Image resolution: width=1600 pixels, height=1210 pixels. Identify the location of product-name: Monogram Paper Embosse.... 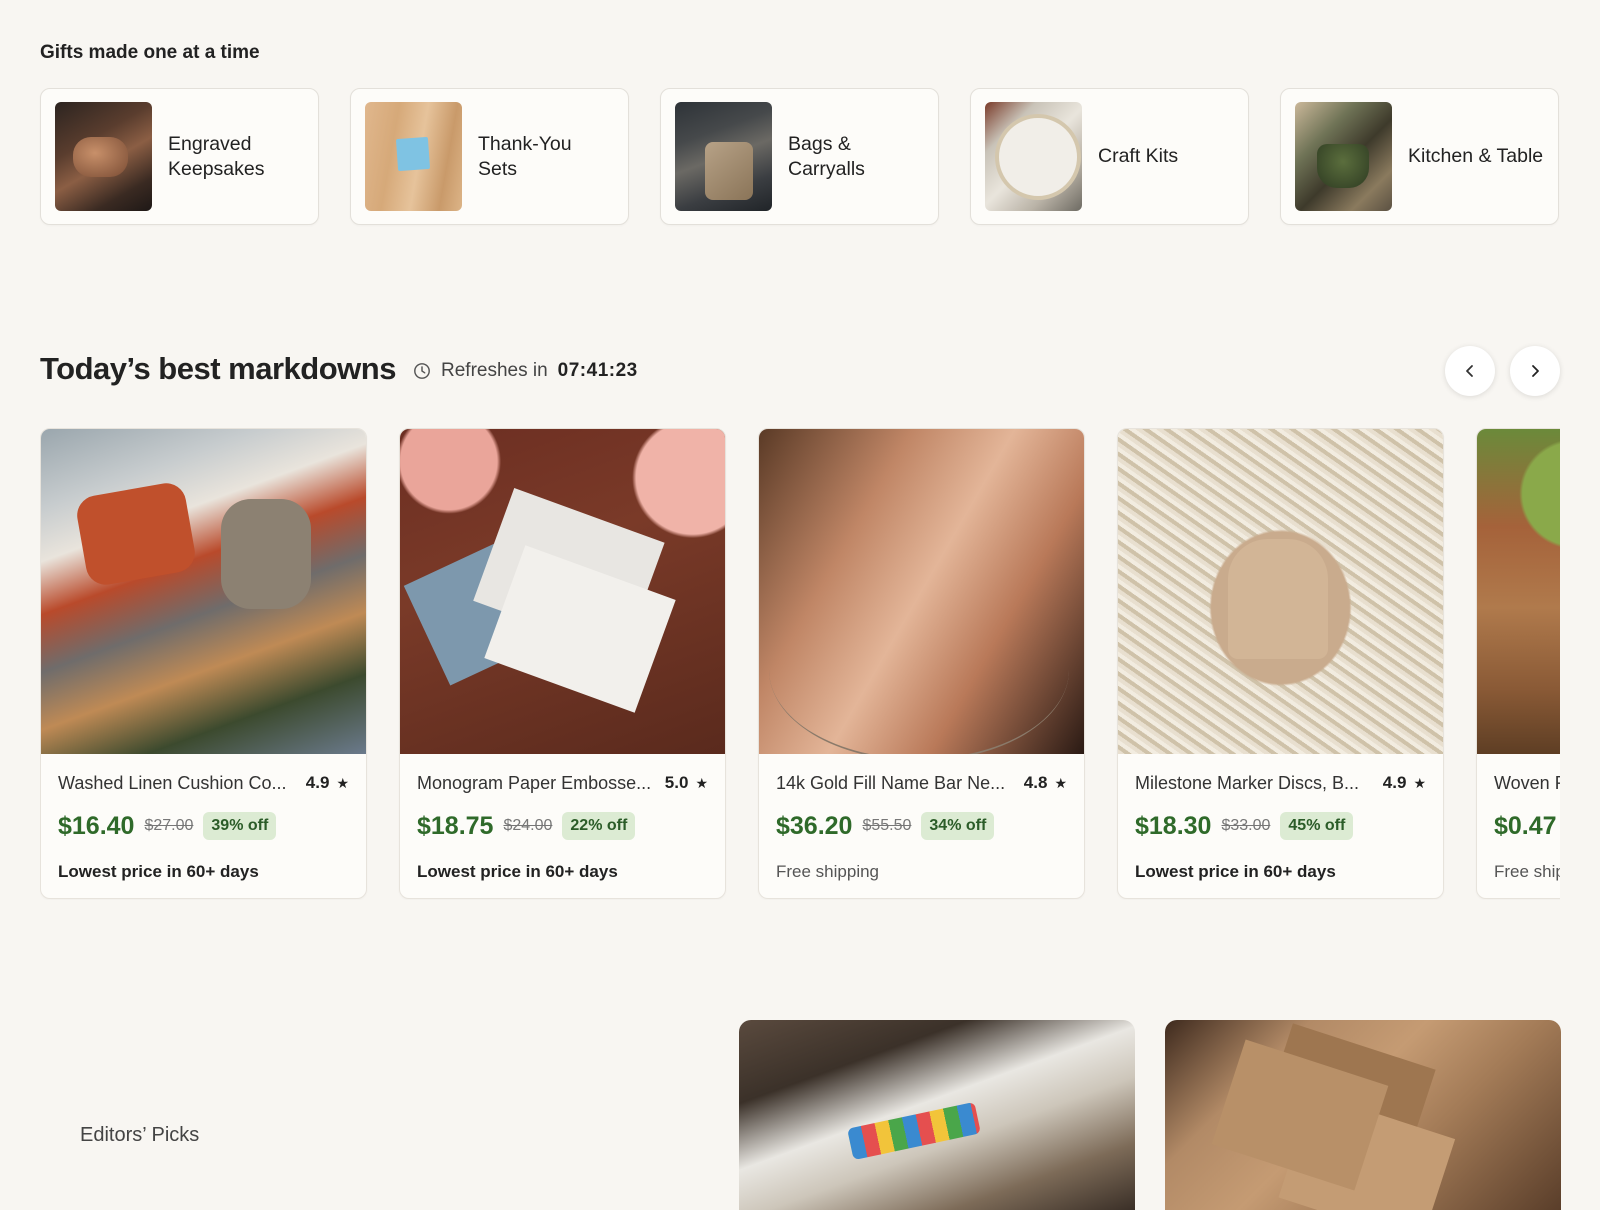
(534, 782).